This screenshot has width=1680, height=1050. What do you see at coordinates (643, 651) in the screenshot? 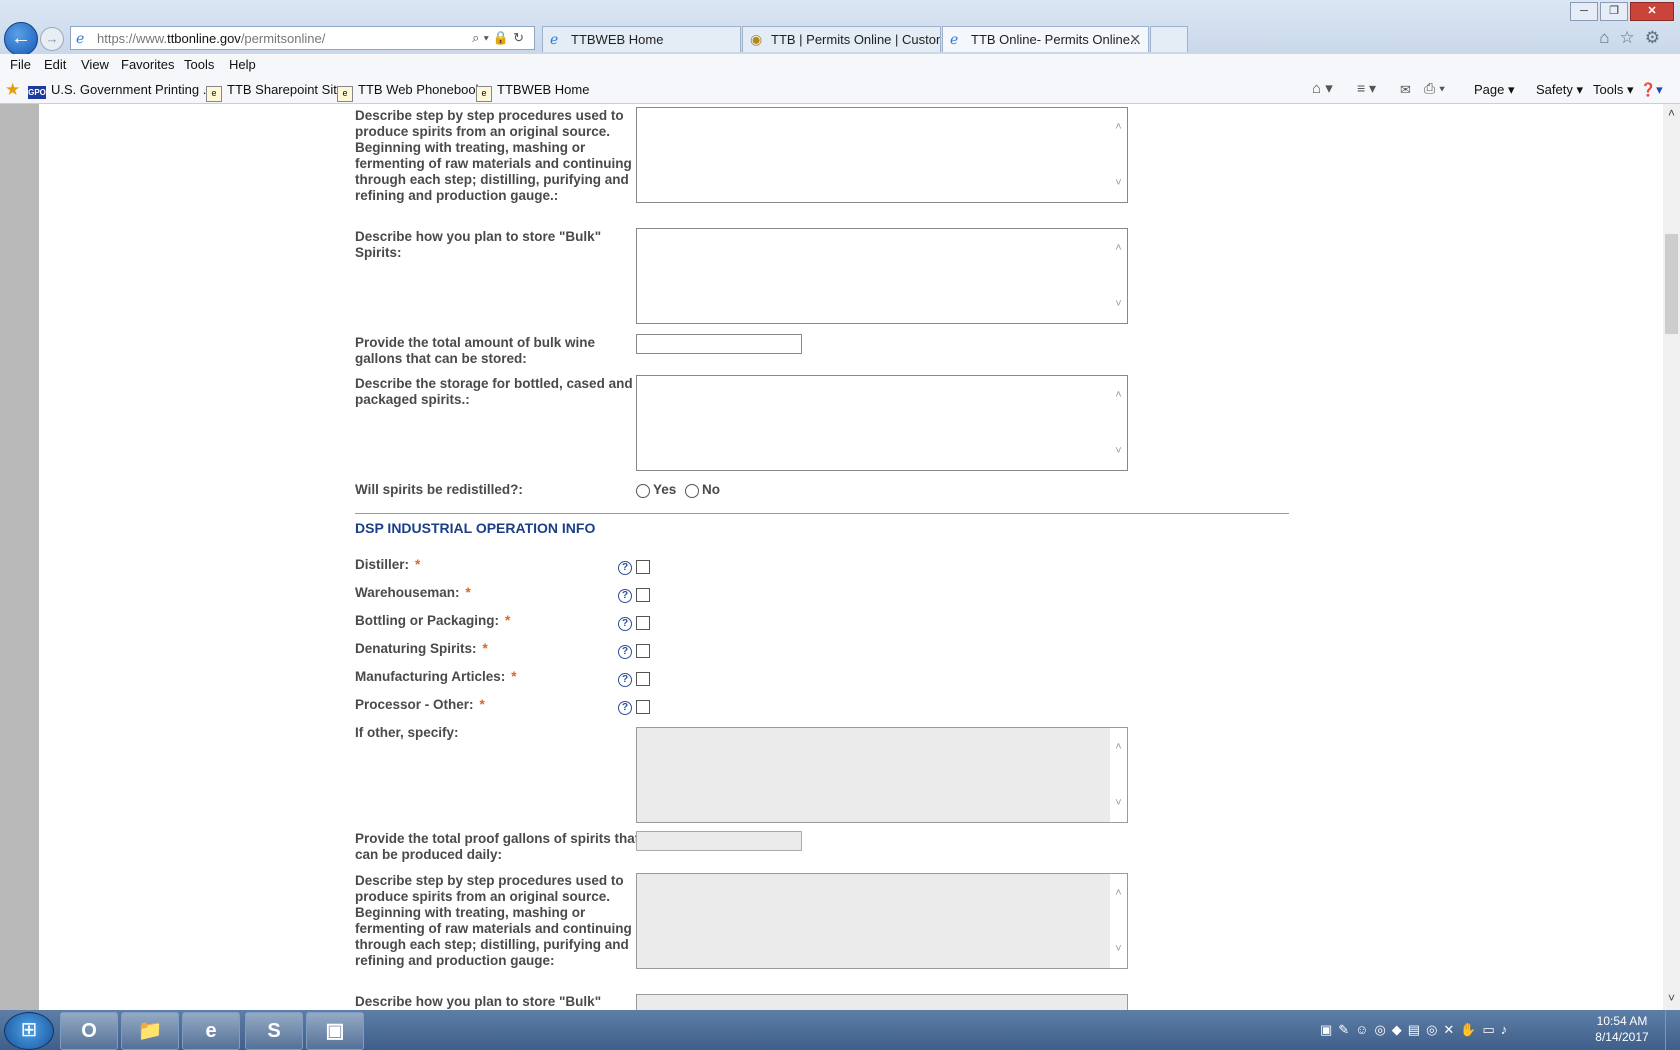
I see `denaturing-spirits-checkbox` at bounding box center [643, 651].